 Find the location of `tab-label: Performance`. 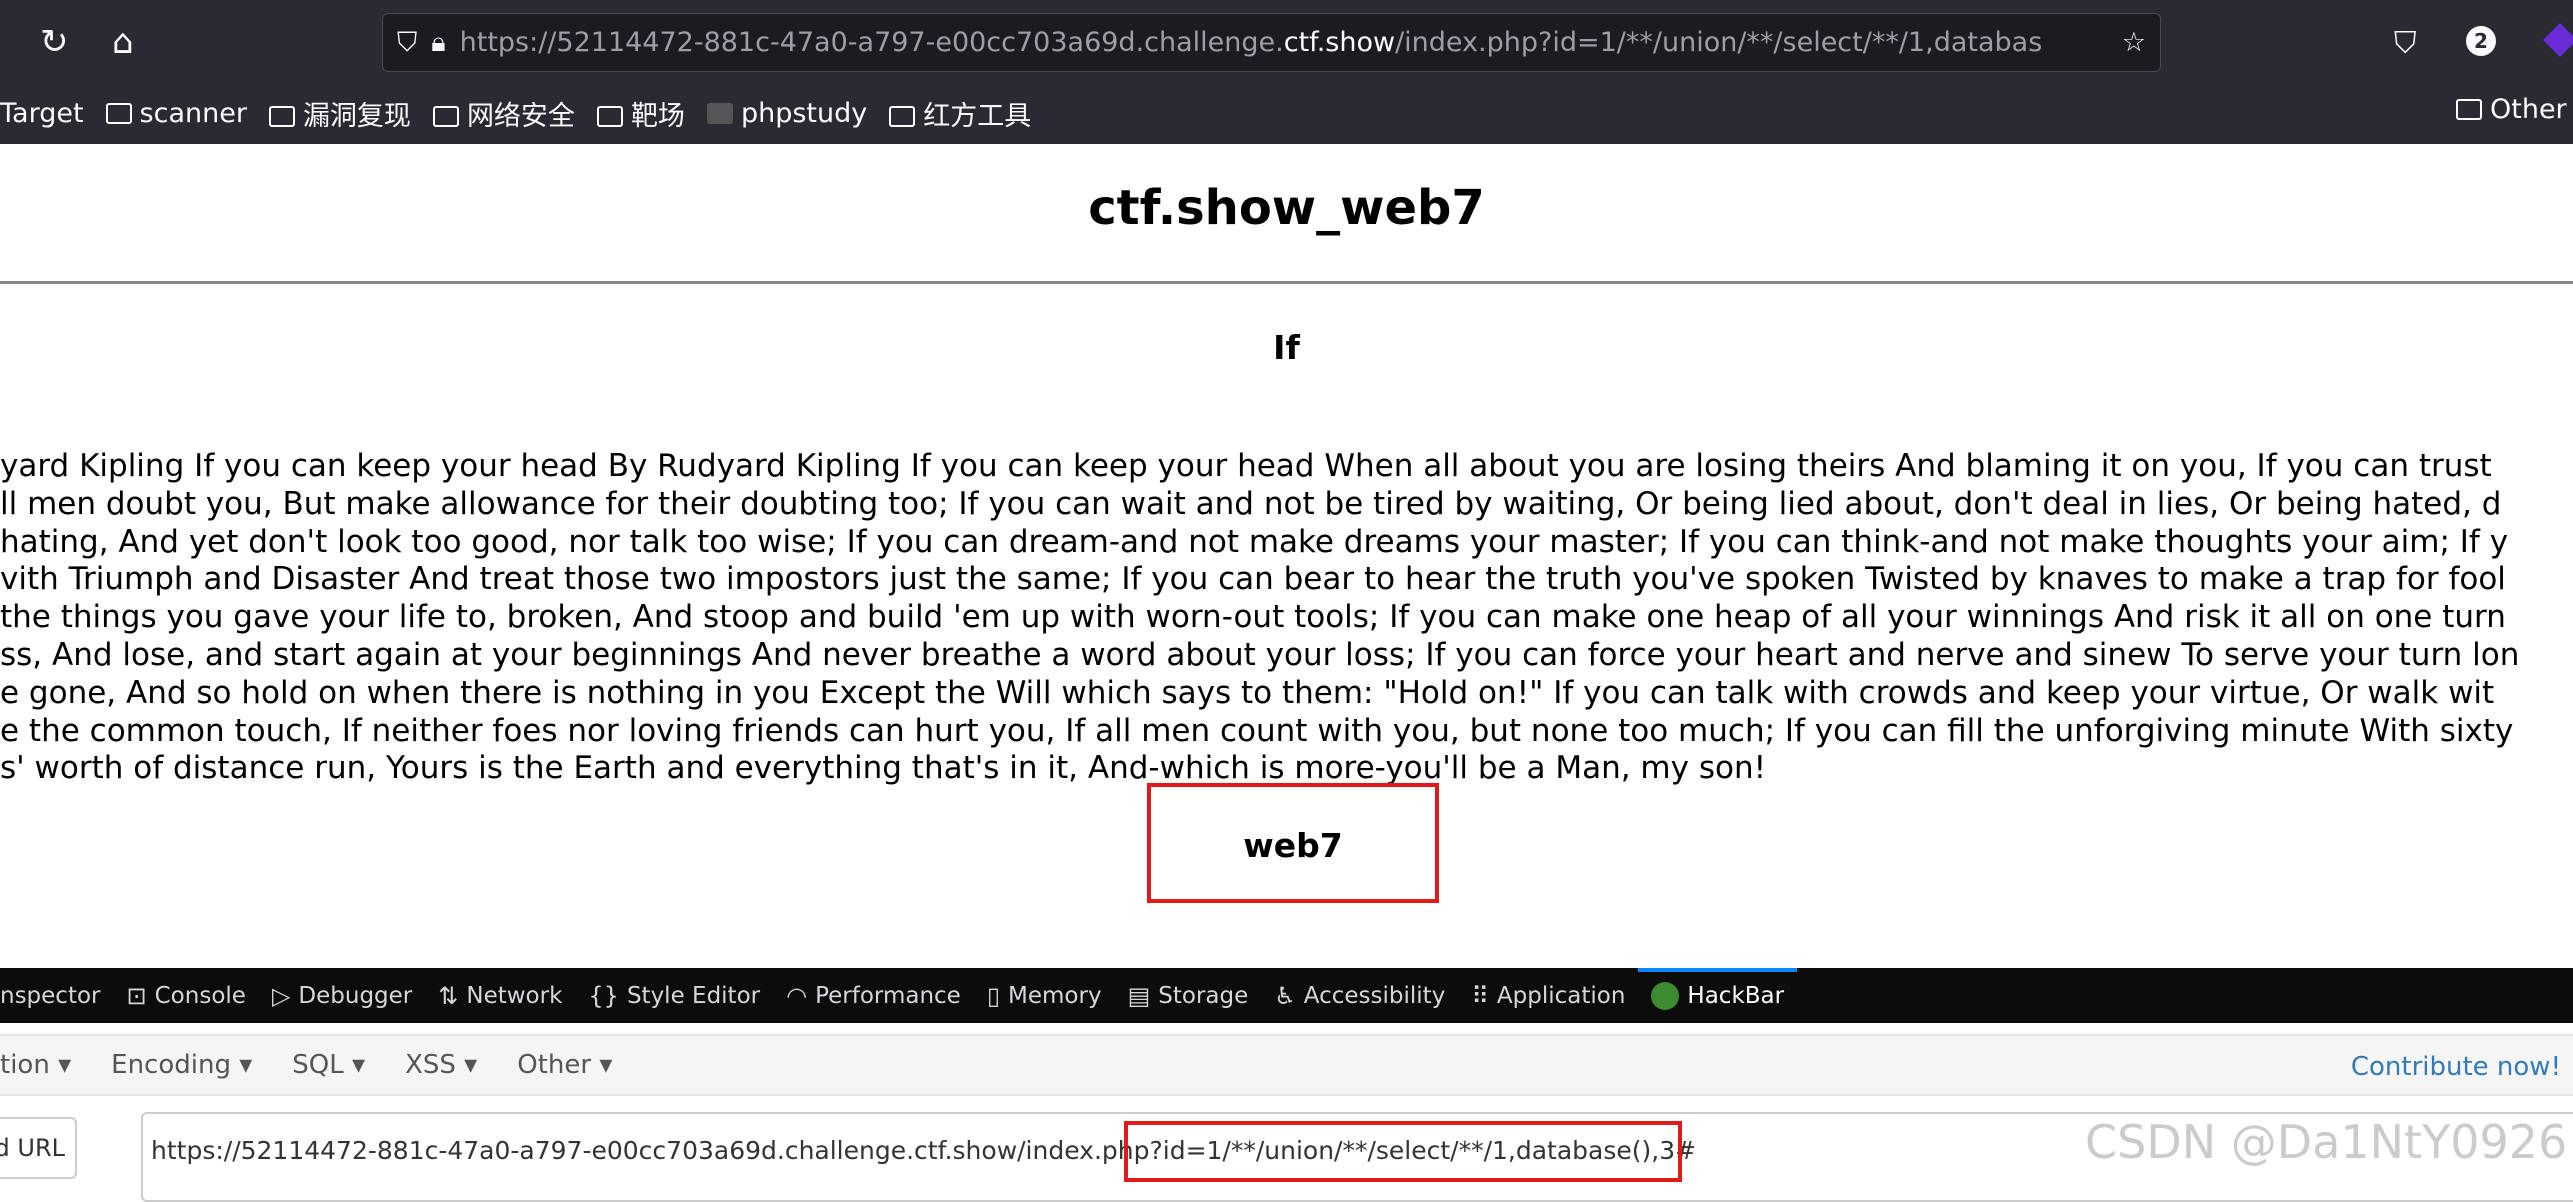

tab-label: Performance is located at coordinates (888, 995).